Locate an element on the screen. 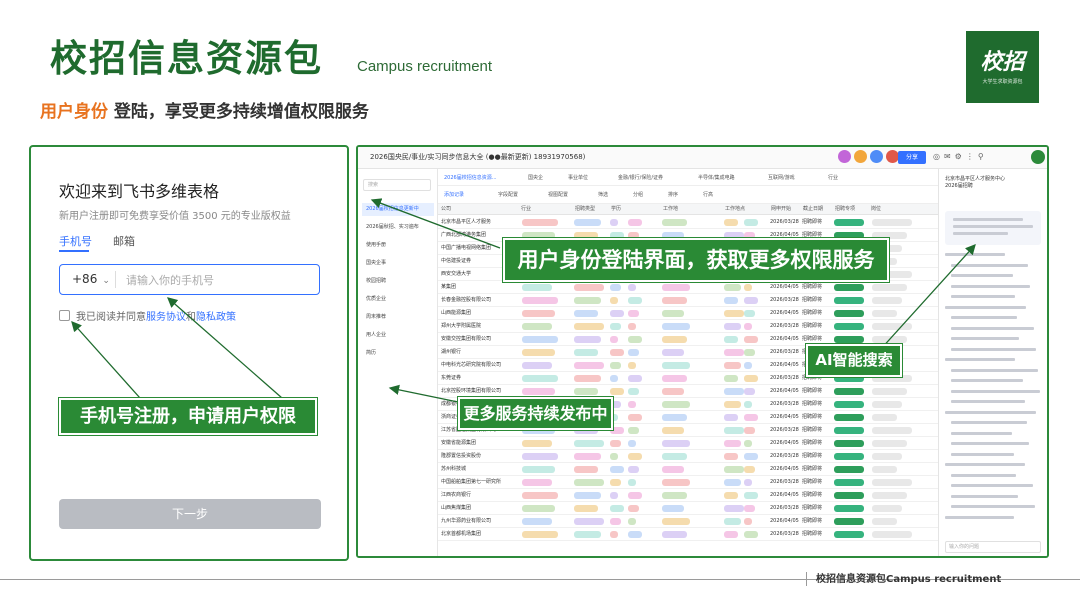 Image resolution: width=1080 pixels, height=607 pixels. row-height-button: 行高 is located at coordinates (708, 194).